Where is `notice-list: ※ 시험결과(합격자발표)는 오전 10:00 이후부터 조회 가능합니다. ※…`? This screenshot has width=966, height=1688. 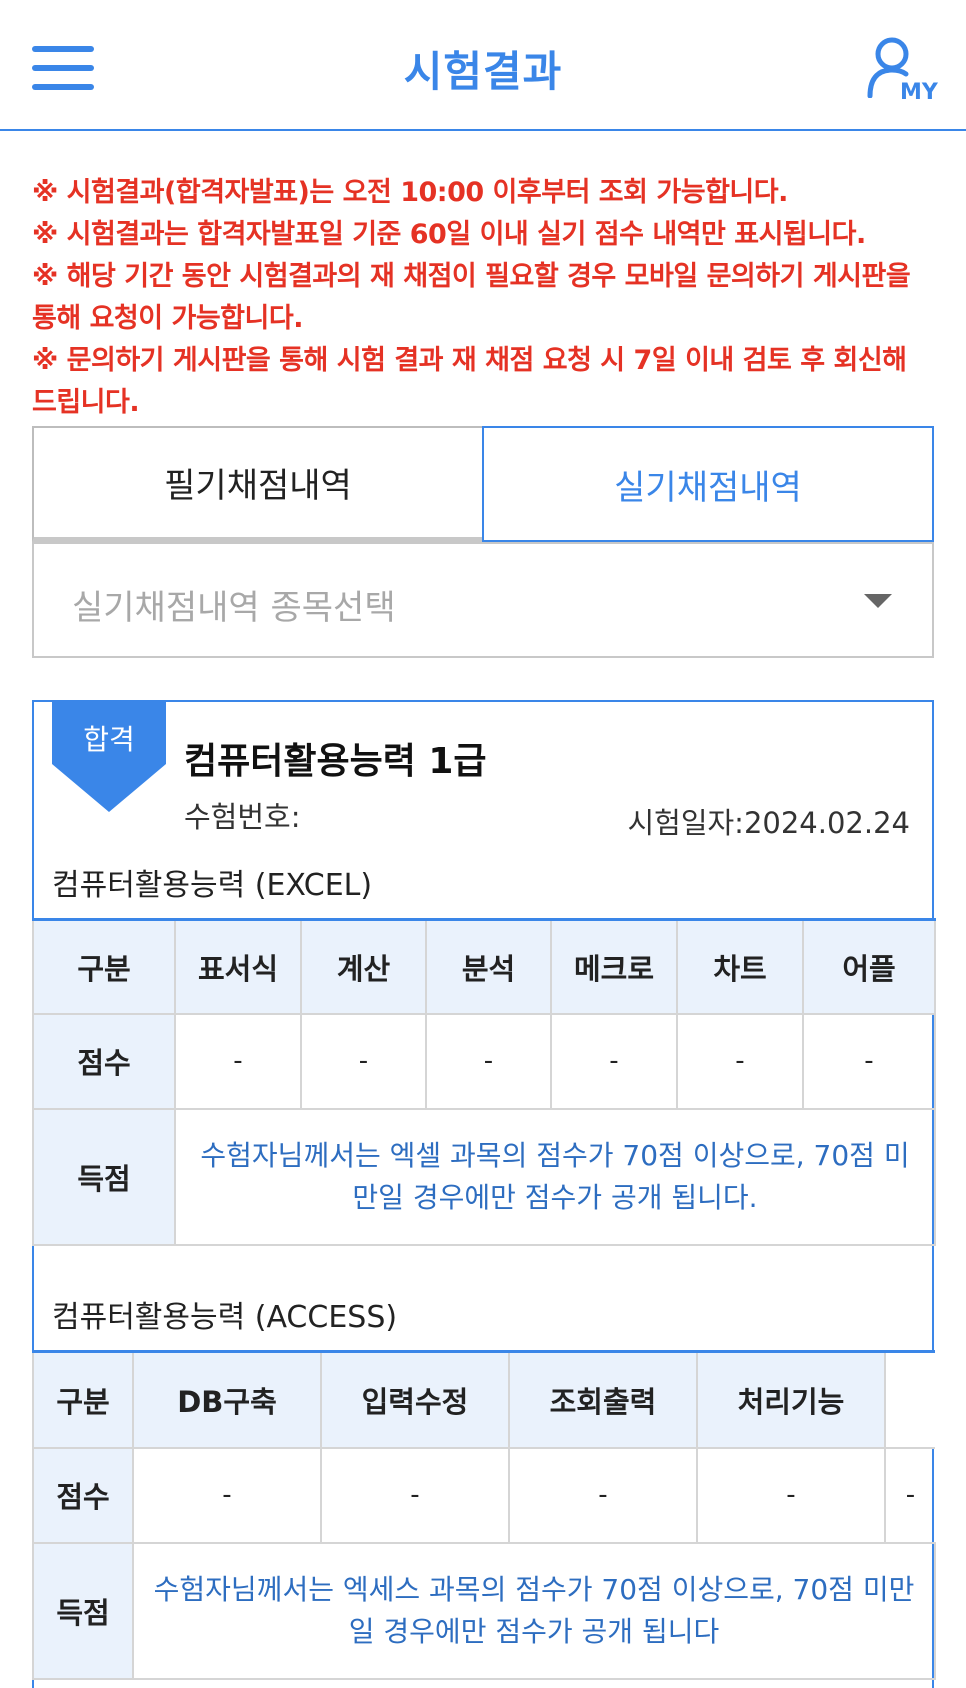
notice-list: ※ 시험결과(합격자발표)는 오전 10:00 이후부터 조회 가능합니다. ※… is located at coordinates (485, 298).